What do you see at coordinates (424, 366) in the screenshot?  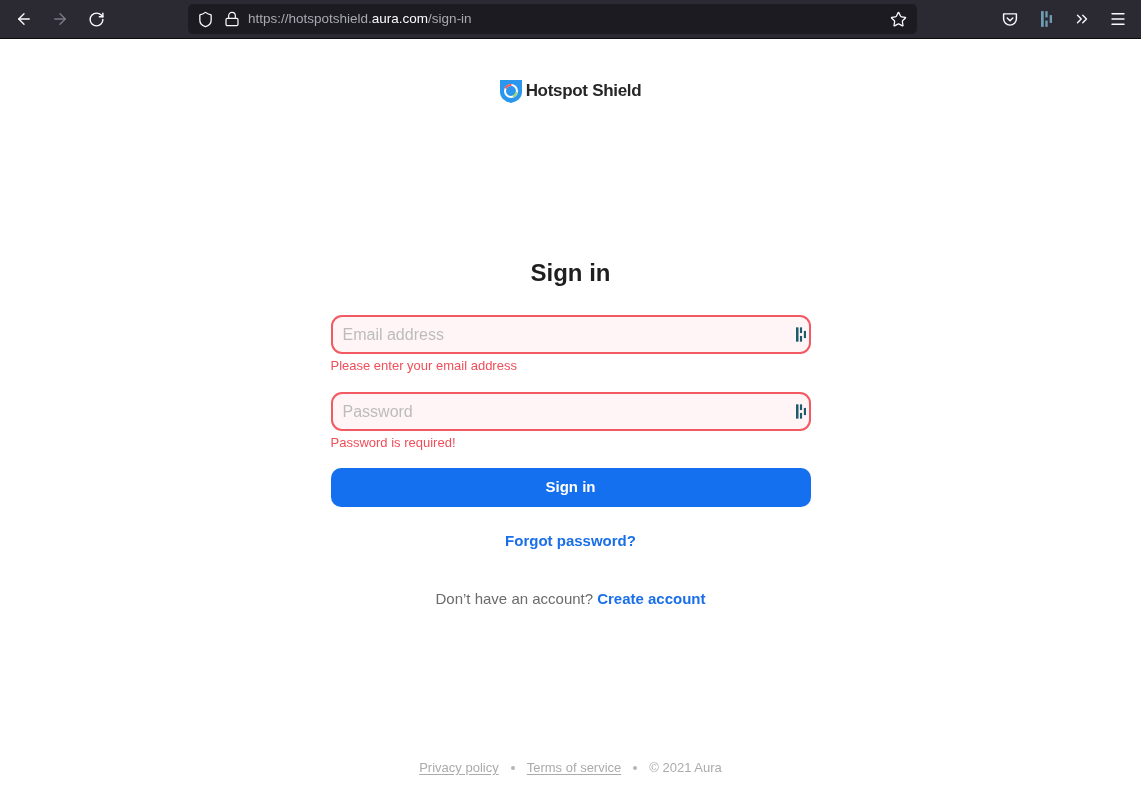 I see `error-message: Please enter your email address` at bounding box center [424, 366].